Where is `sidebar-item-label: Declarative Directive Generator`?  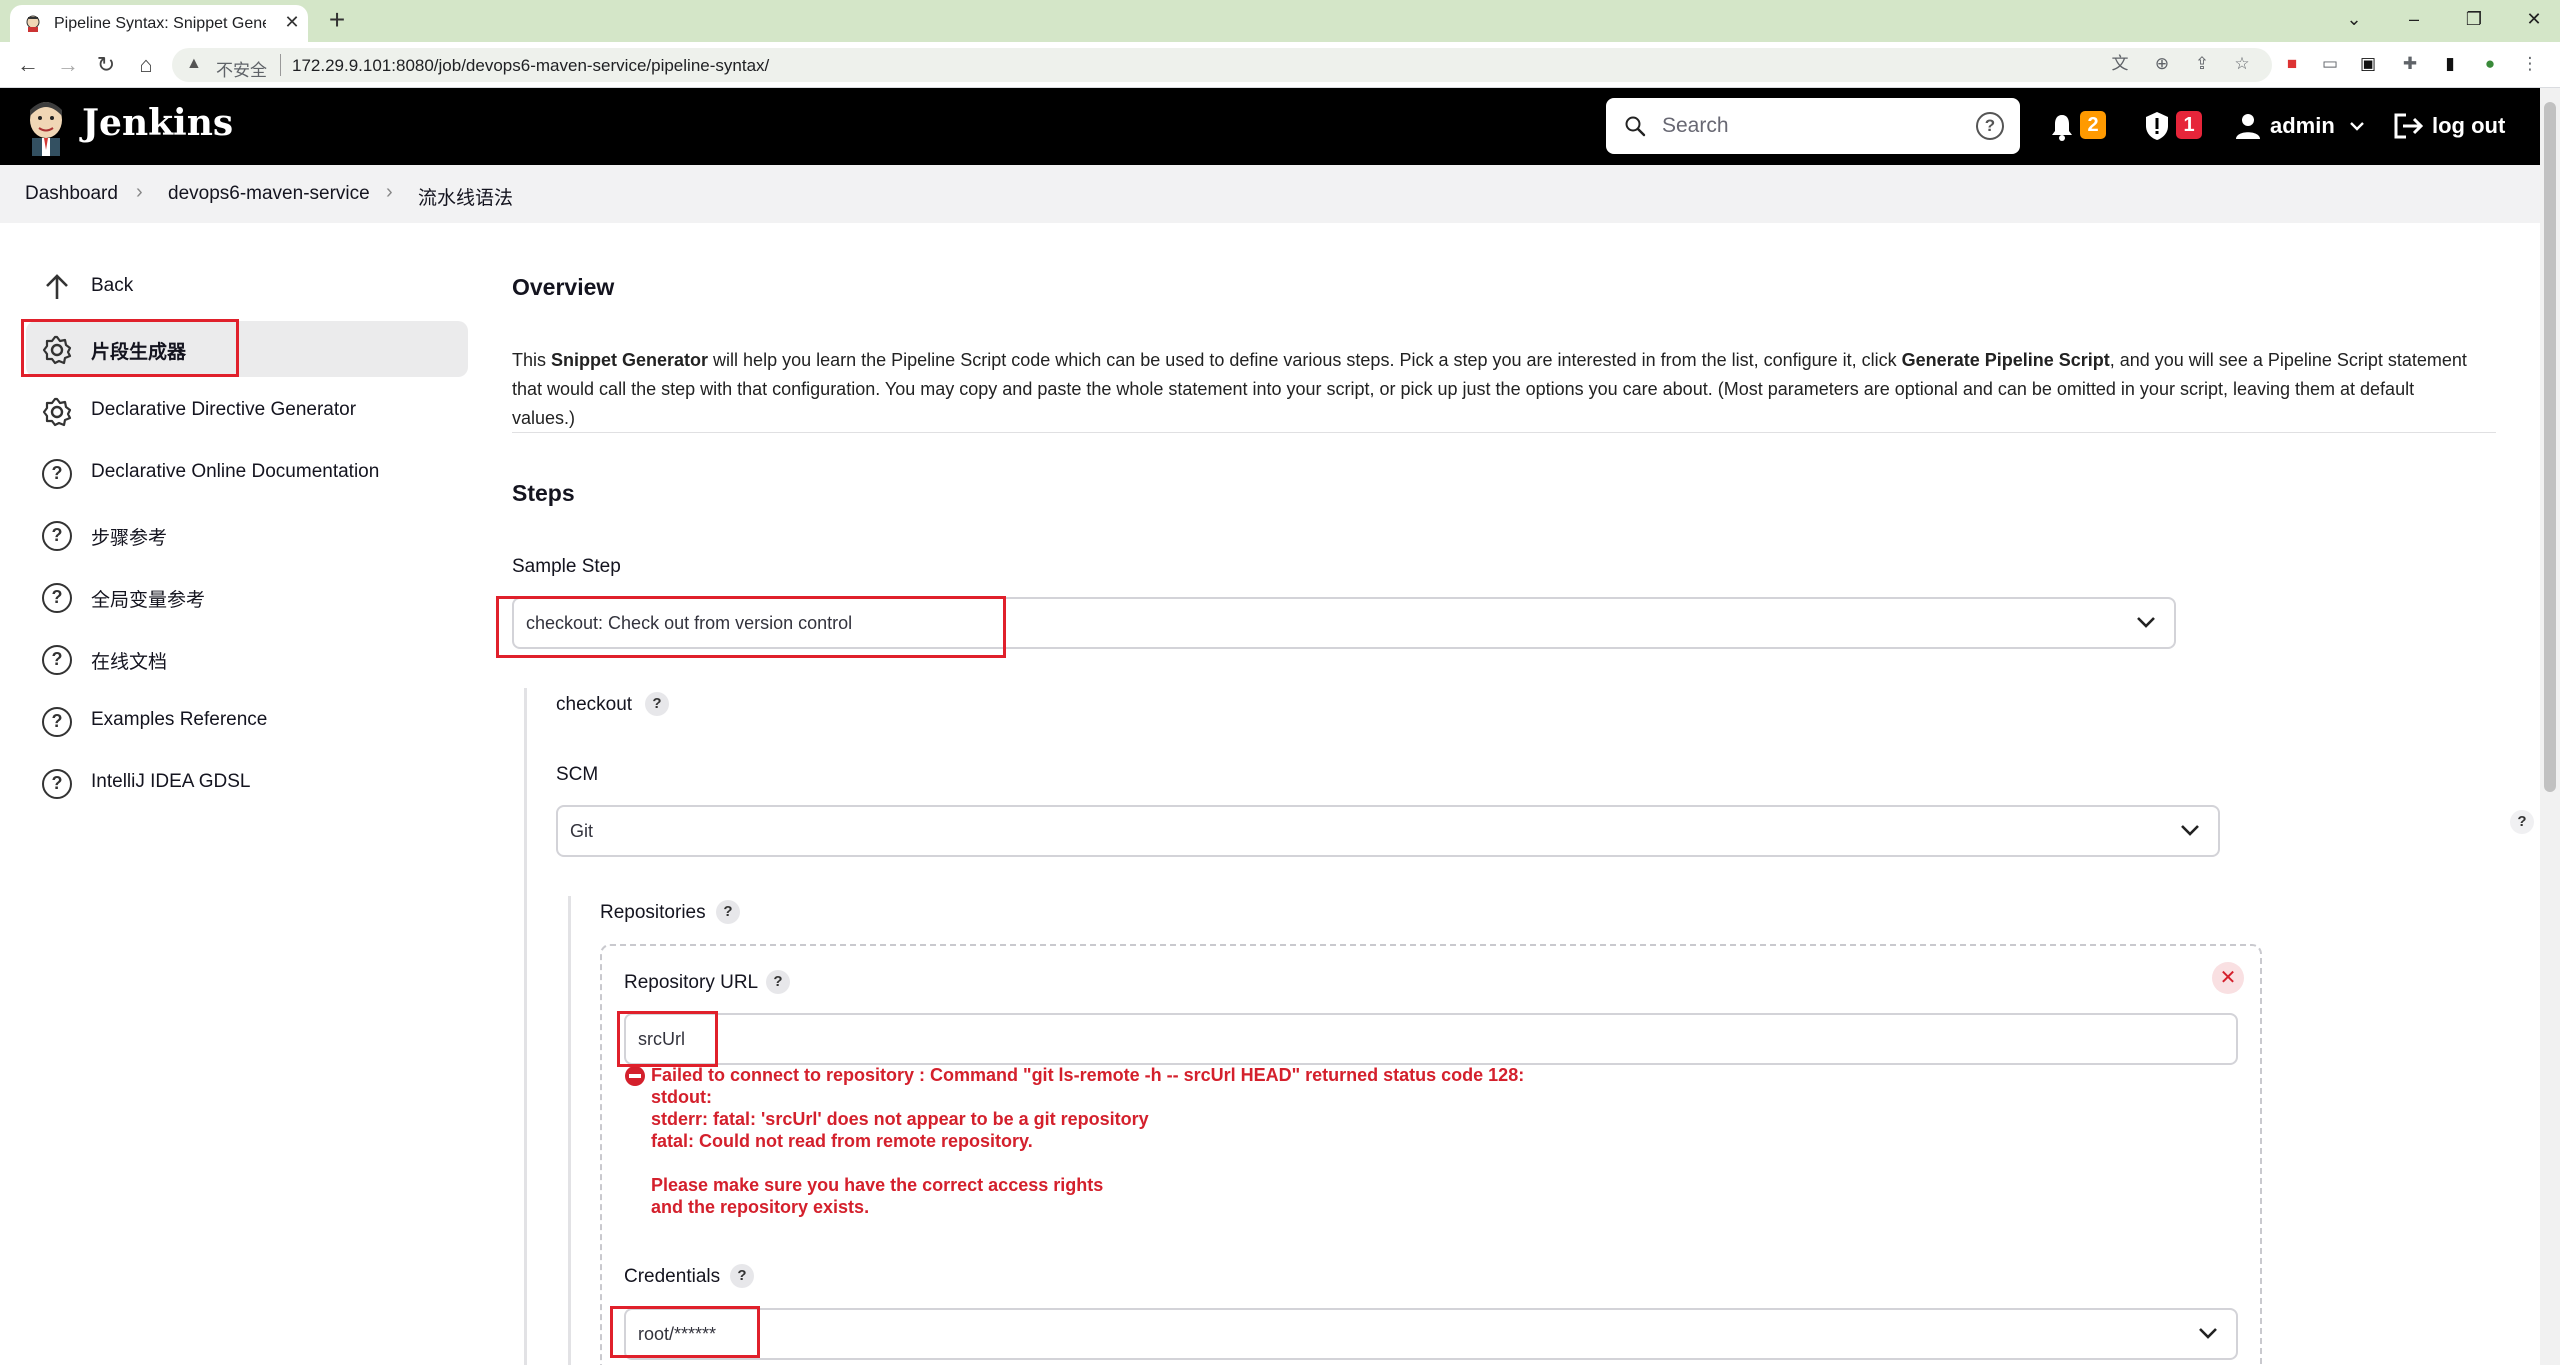 sidebar-item-label: Declarative Directive Generator is located at coordinates (224, 409).